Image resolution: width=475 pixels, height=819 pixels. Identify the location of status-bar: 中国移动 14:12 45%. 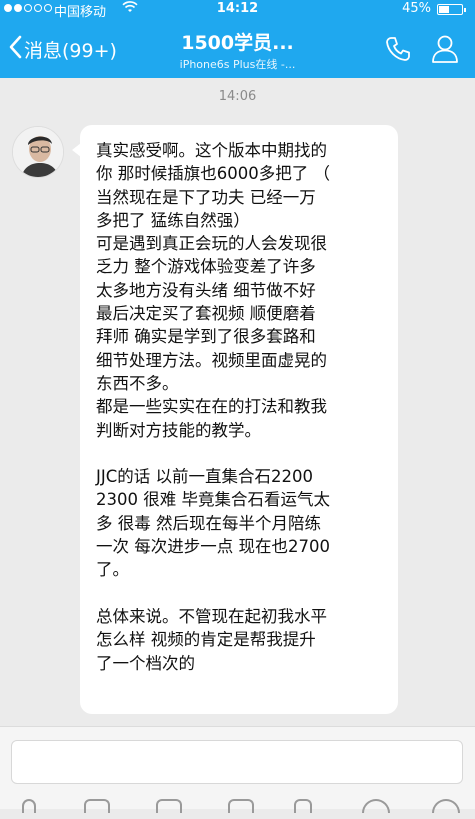
(237, 10).